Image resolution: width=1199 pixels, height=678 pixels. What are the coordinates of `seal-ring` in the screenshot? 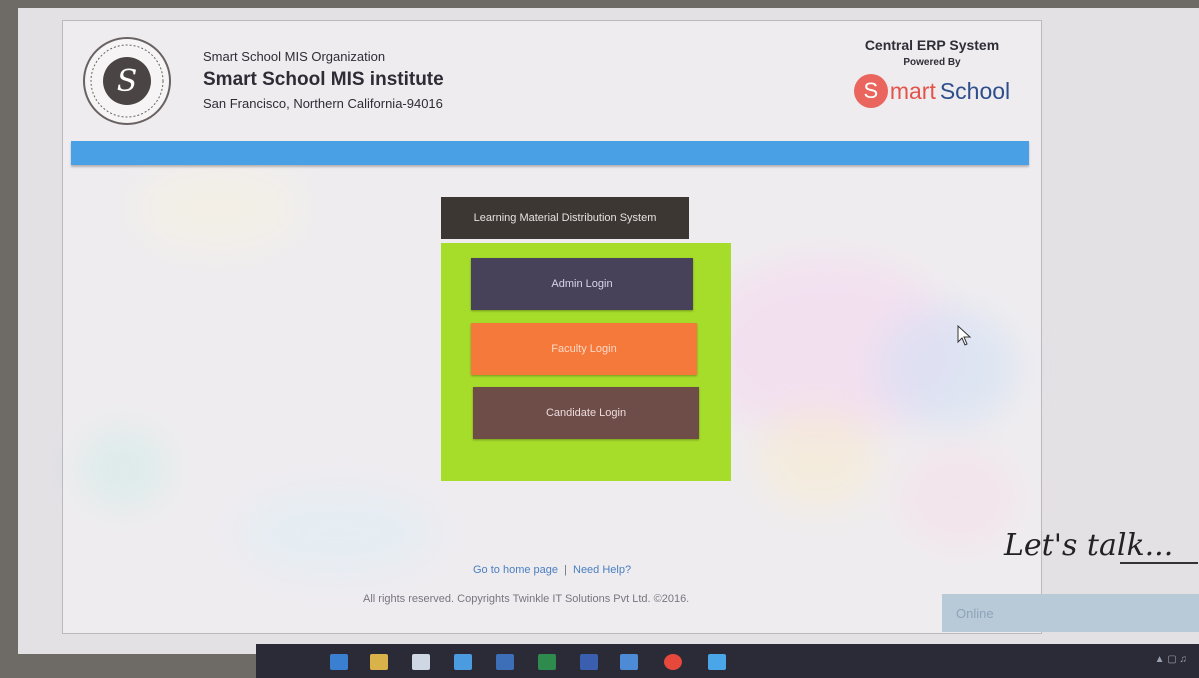 It's located at (127, 81).